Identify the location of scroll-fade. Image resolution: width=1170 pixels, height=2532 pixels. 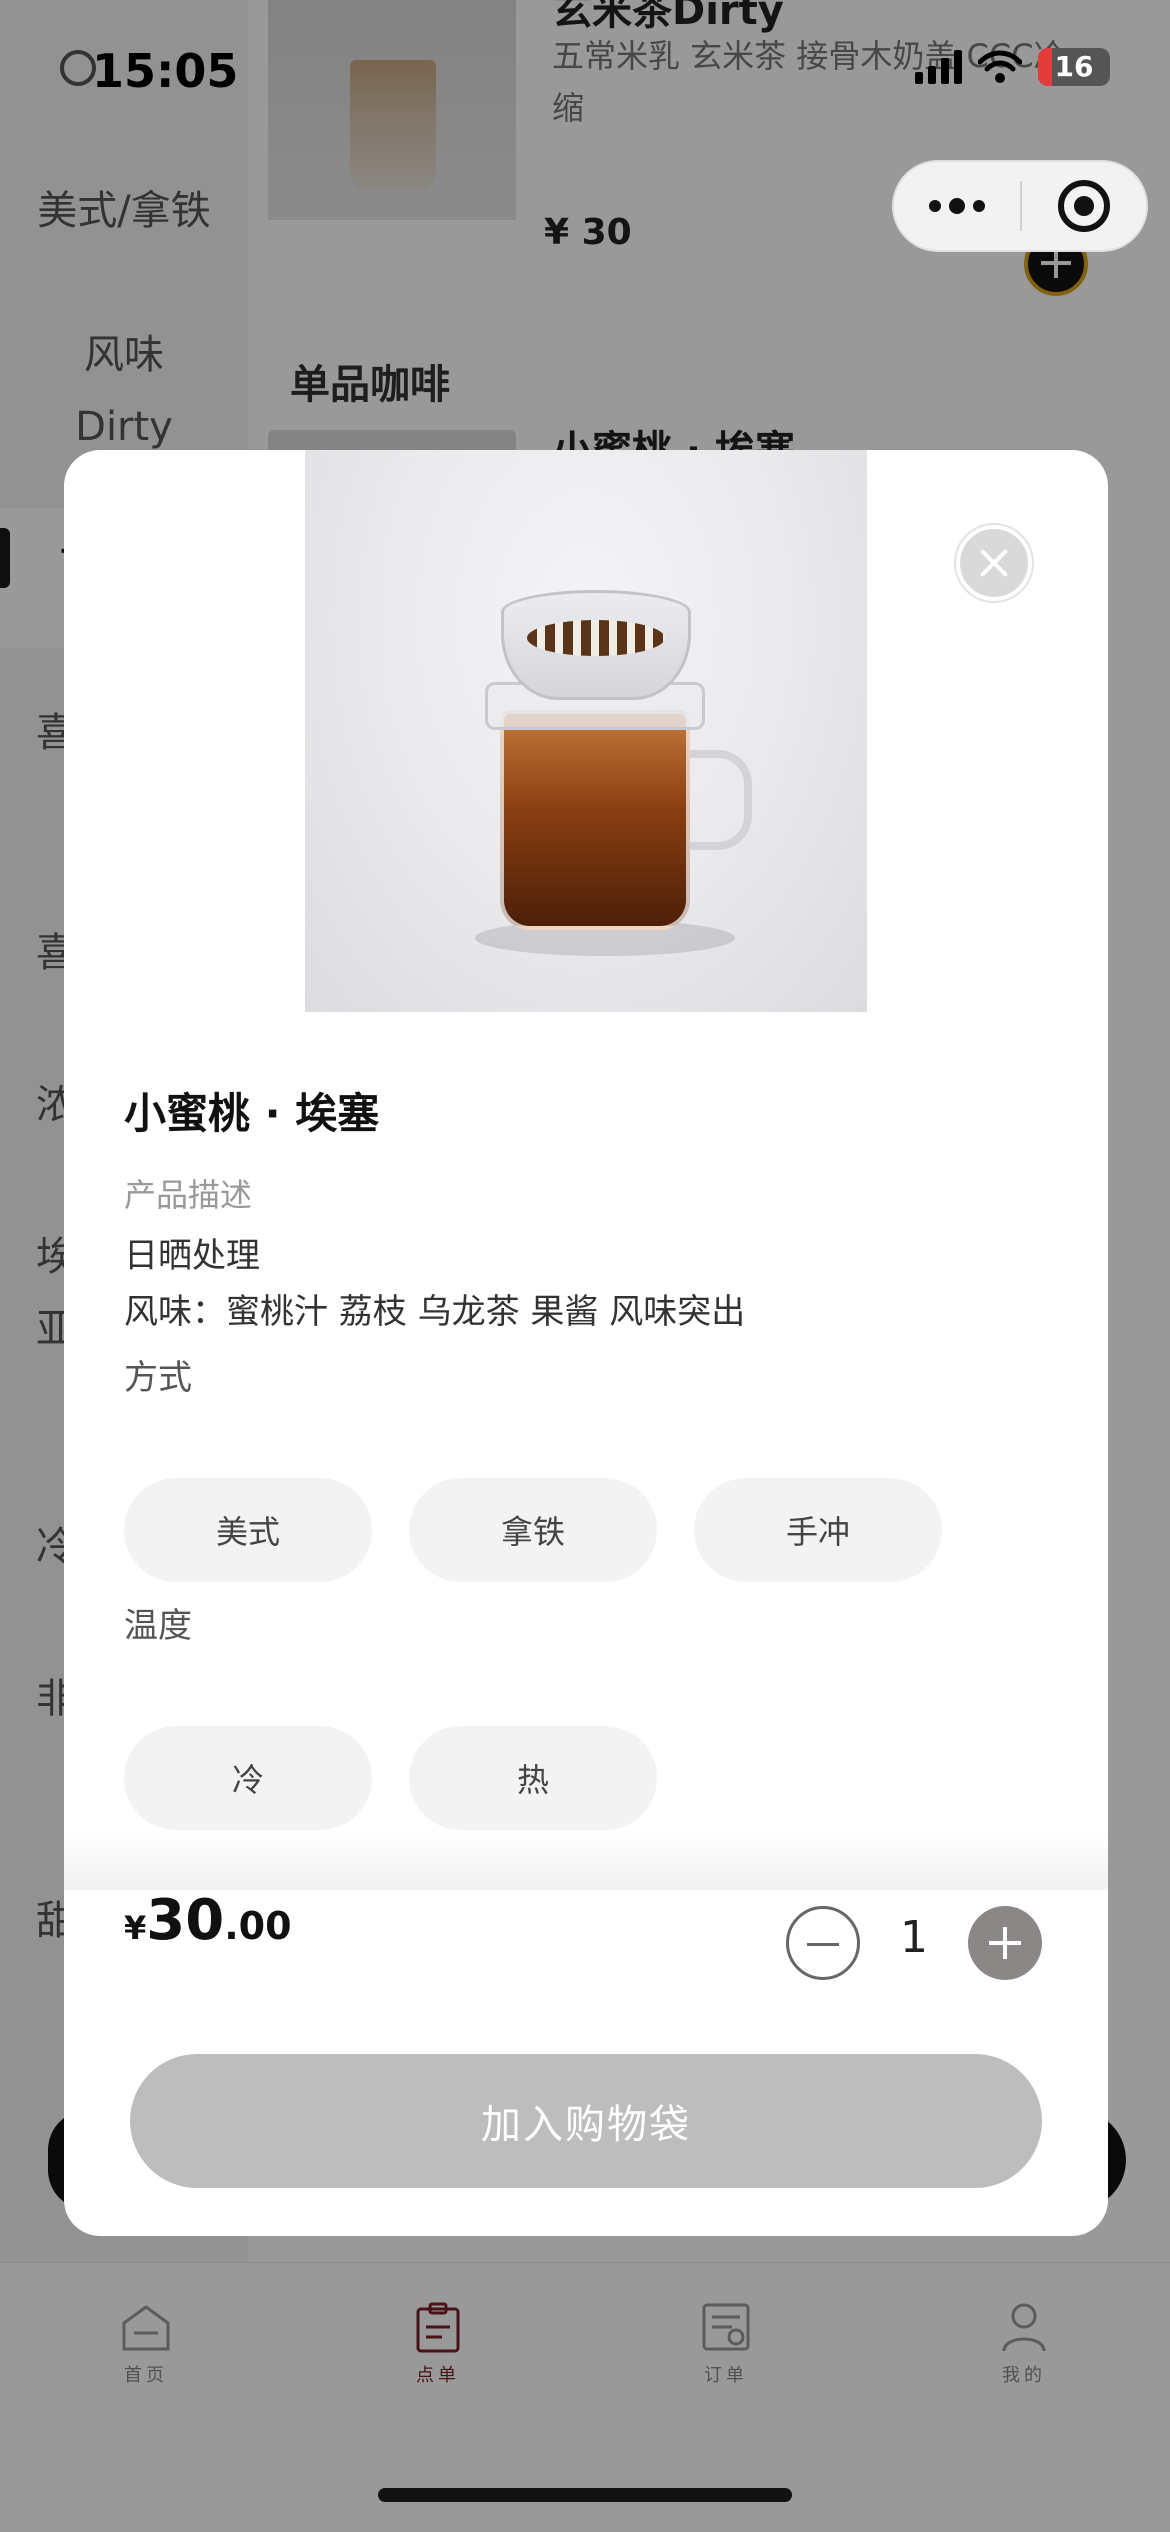
(586, 1860).